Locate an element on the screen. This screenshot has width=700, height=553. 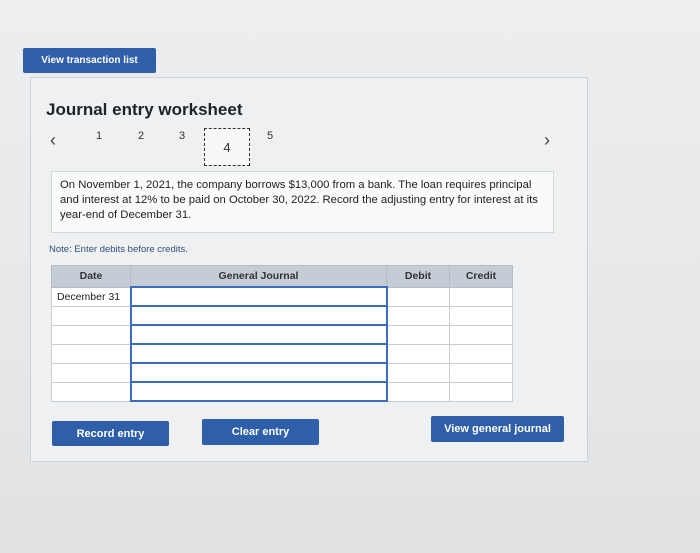
clear-entry-button: Clear entry is located at coordinates (260, 432).